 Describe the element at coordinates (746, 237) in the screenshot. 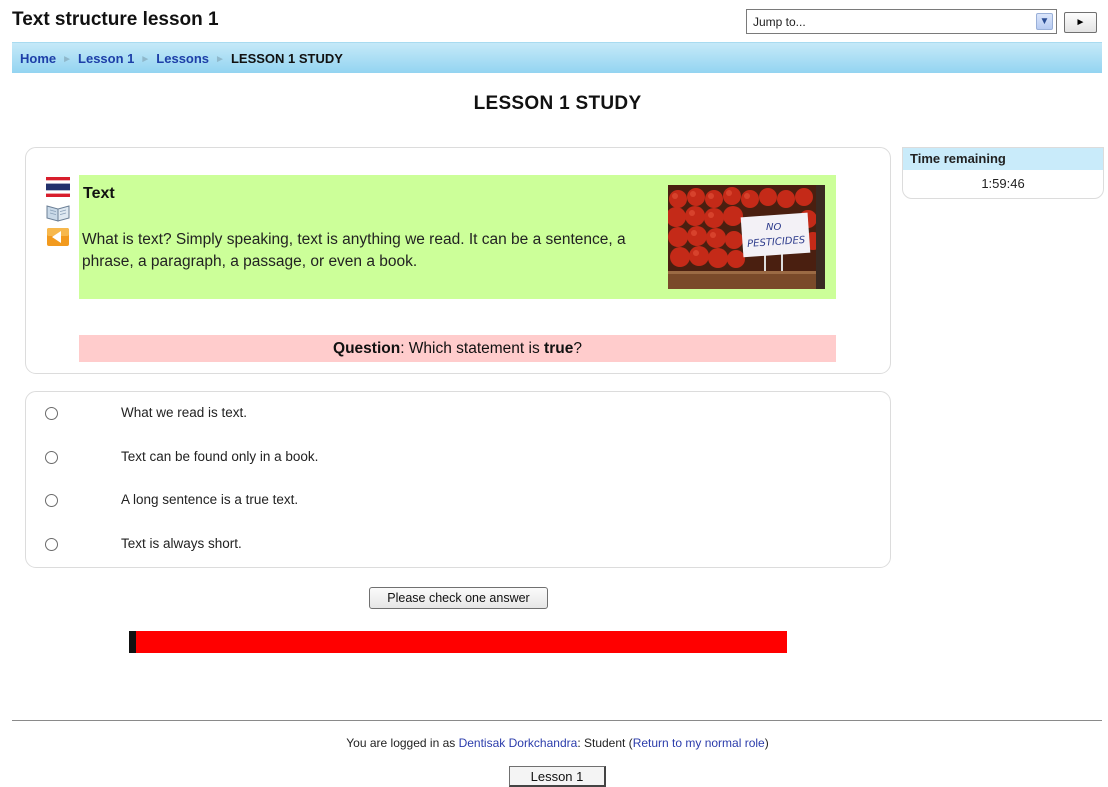

I see `tomatoes-photo: NO PESTICIDES` at that location.